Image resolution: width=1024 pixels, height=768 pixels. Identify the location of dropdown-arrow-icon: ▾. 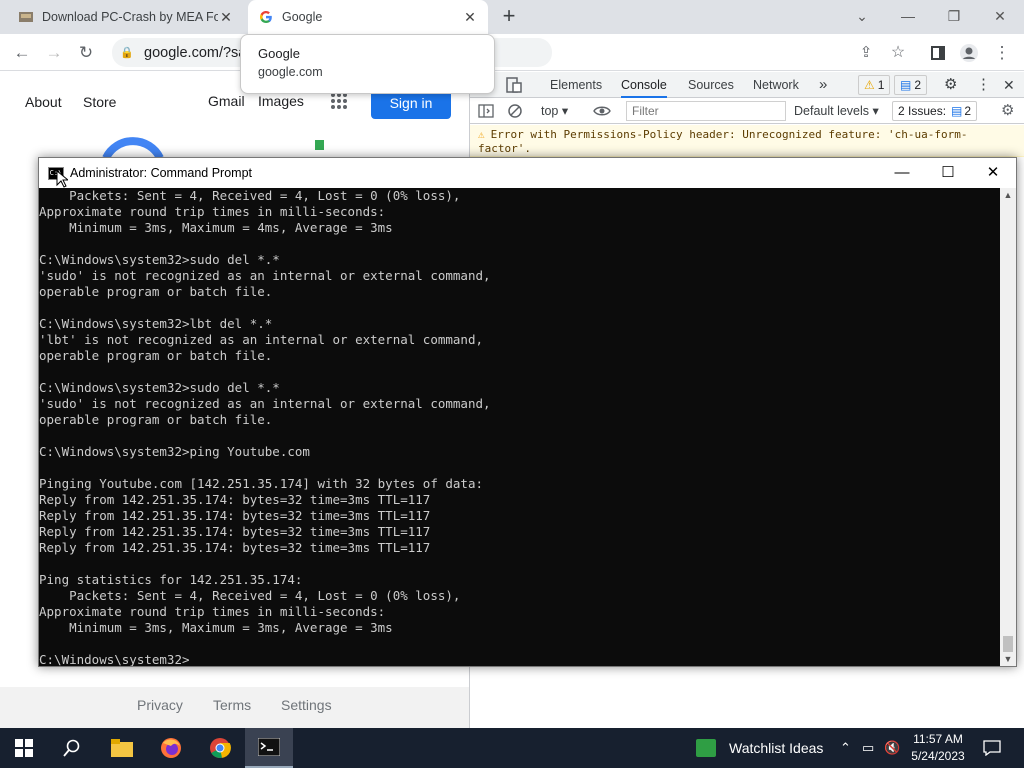
(875, 111).